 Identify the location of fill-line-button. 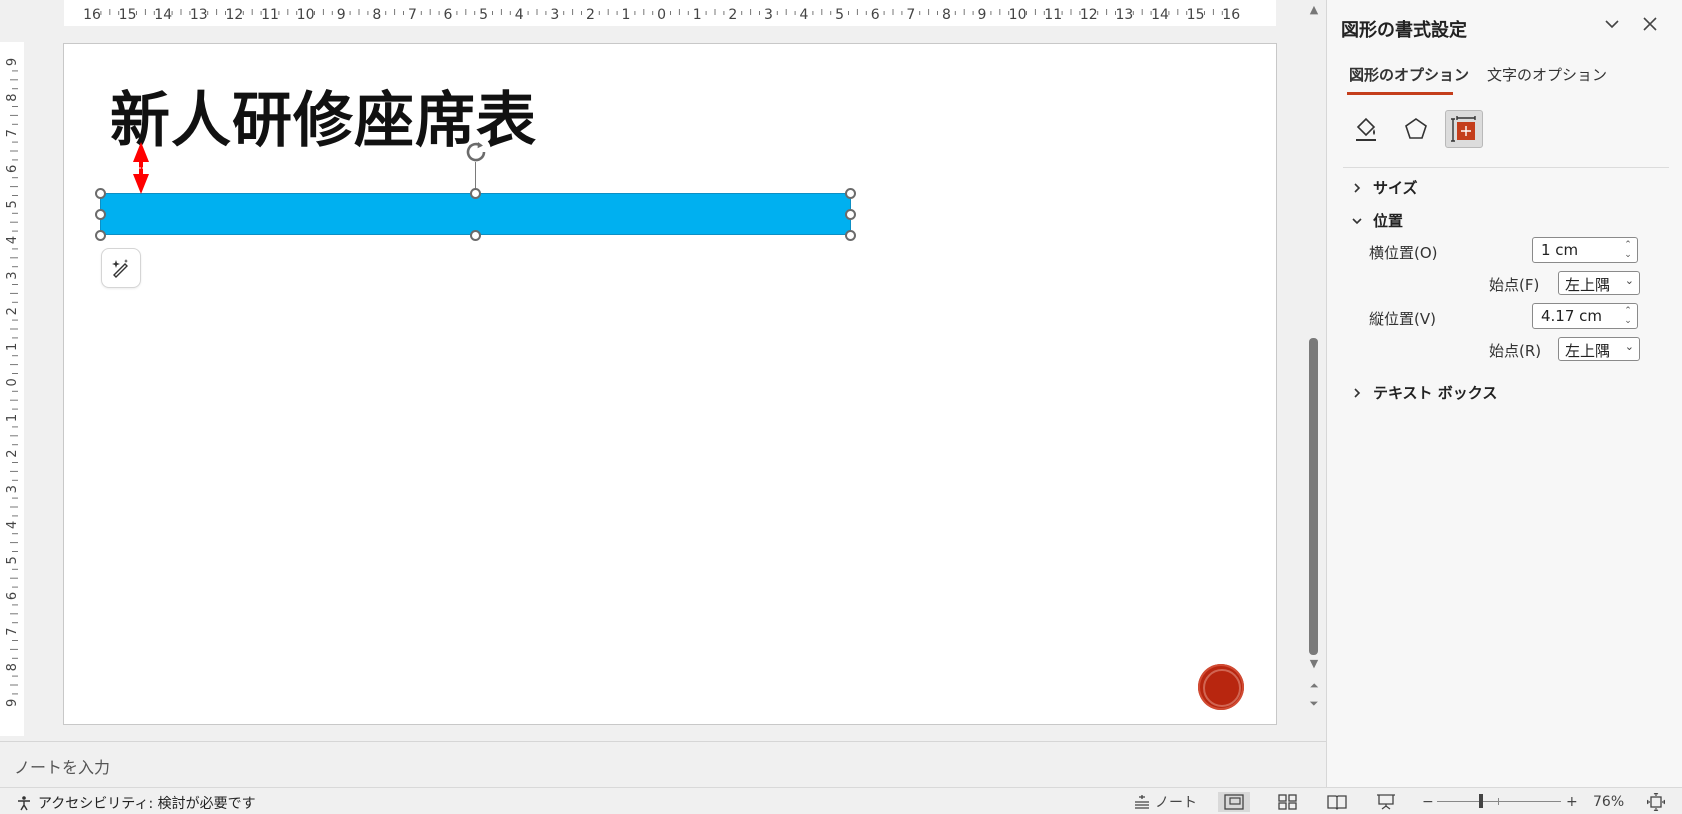
(1366, 129).